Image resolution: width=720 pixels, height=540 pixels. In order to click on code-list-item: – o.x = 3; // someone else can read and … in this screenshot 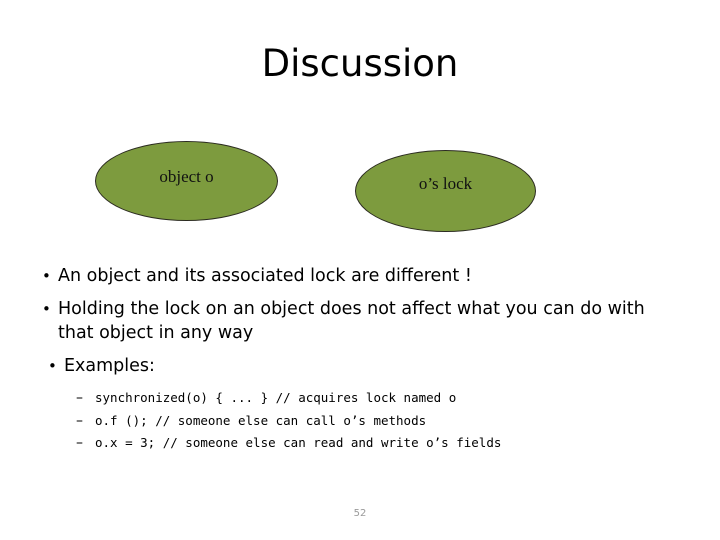, I will do `click(360, 443)`.